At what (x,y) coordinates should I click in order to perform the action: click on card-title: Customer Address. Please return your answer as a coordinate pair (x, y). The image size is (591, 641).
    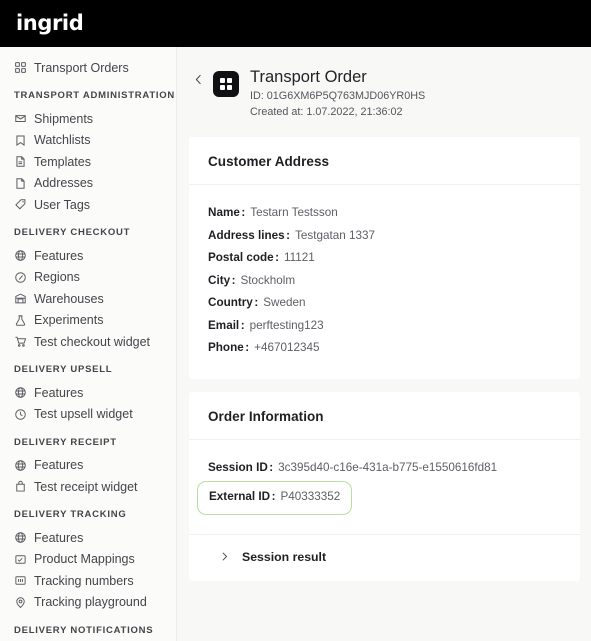
    Looking at the image, I should click on (269, 161).